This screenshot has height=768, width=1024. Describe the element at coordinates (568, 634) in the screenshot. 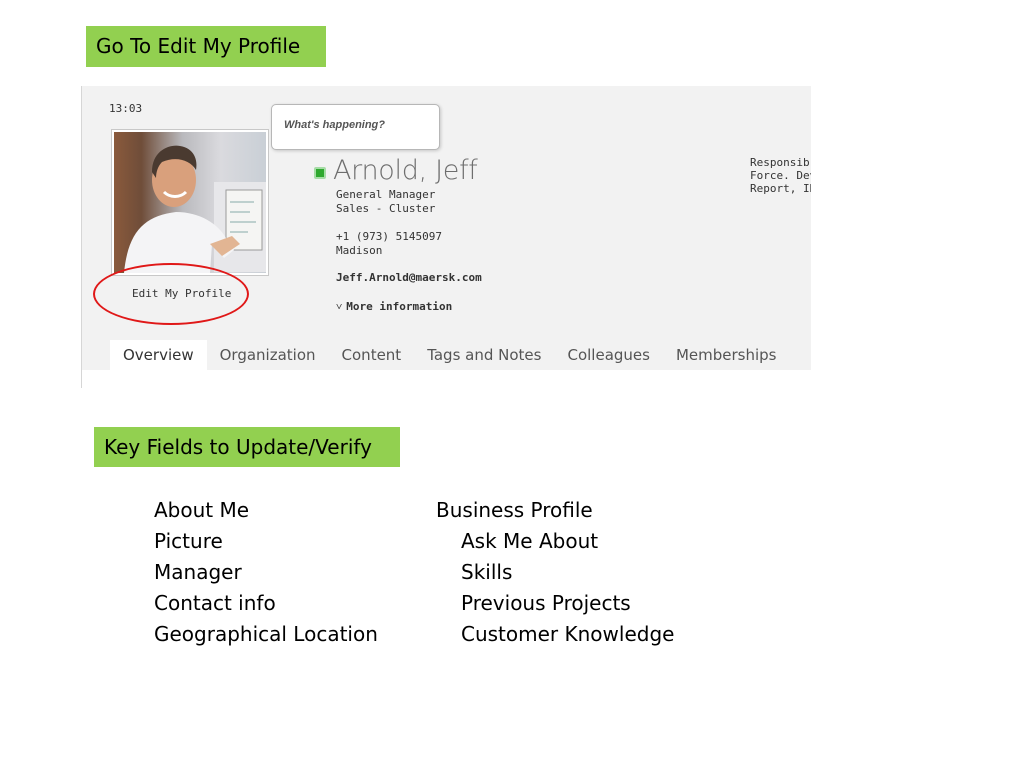

I see `list-item: Customer Knowledge` at that location.